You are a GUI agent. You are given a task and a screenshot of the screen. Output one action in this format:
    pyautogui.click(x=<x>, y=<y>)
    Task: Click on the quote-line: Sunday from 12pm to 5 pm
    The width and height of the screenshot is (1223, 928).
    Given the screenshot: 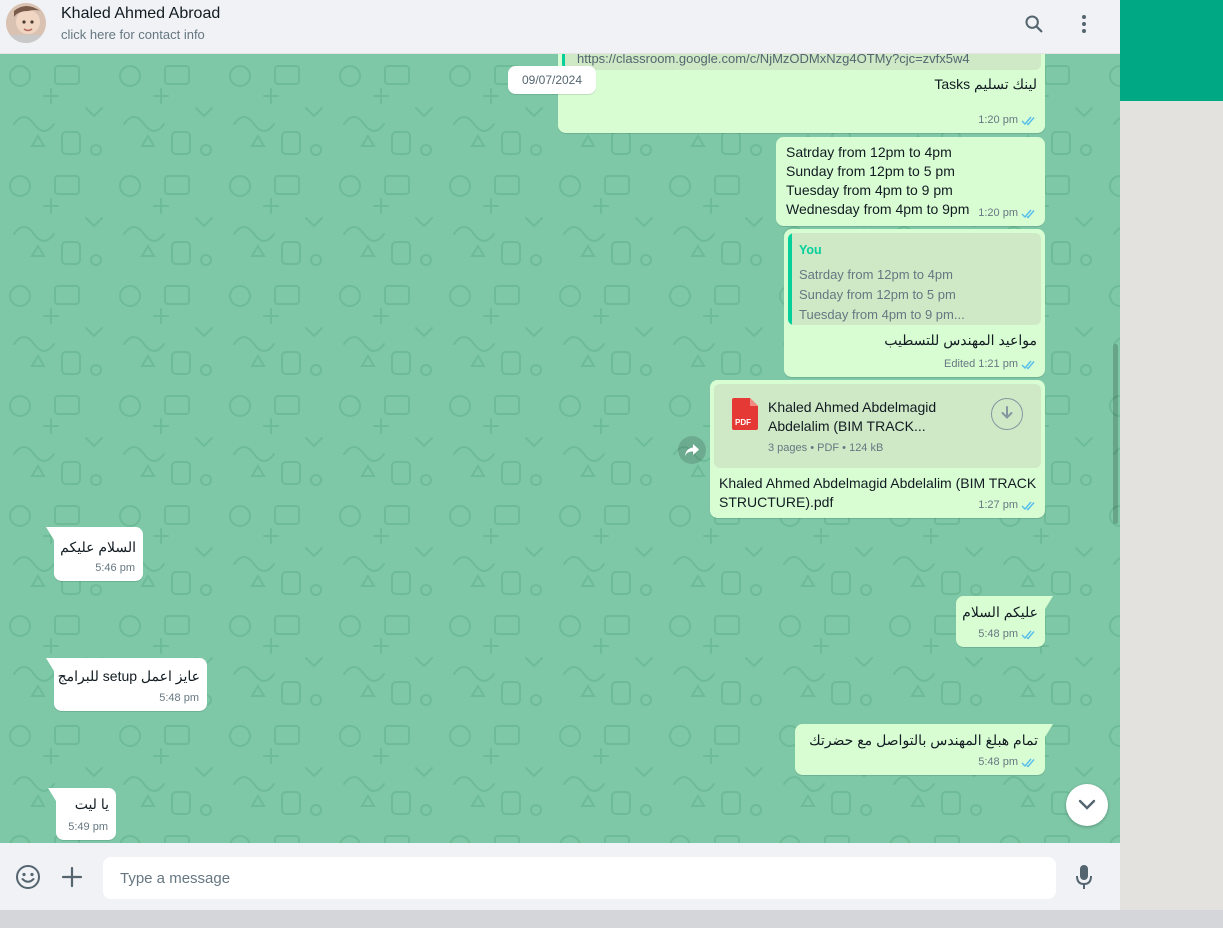 What is the action you would take?
    pyautogui.click(x=877, y=294)
    